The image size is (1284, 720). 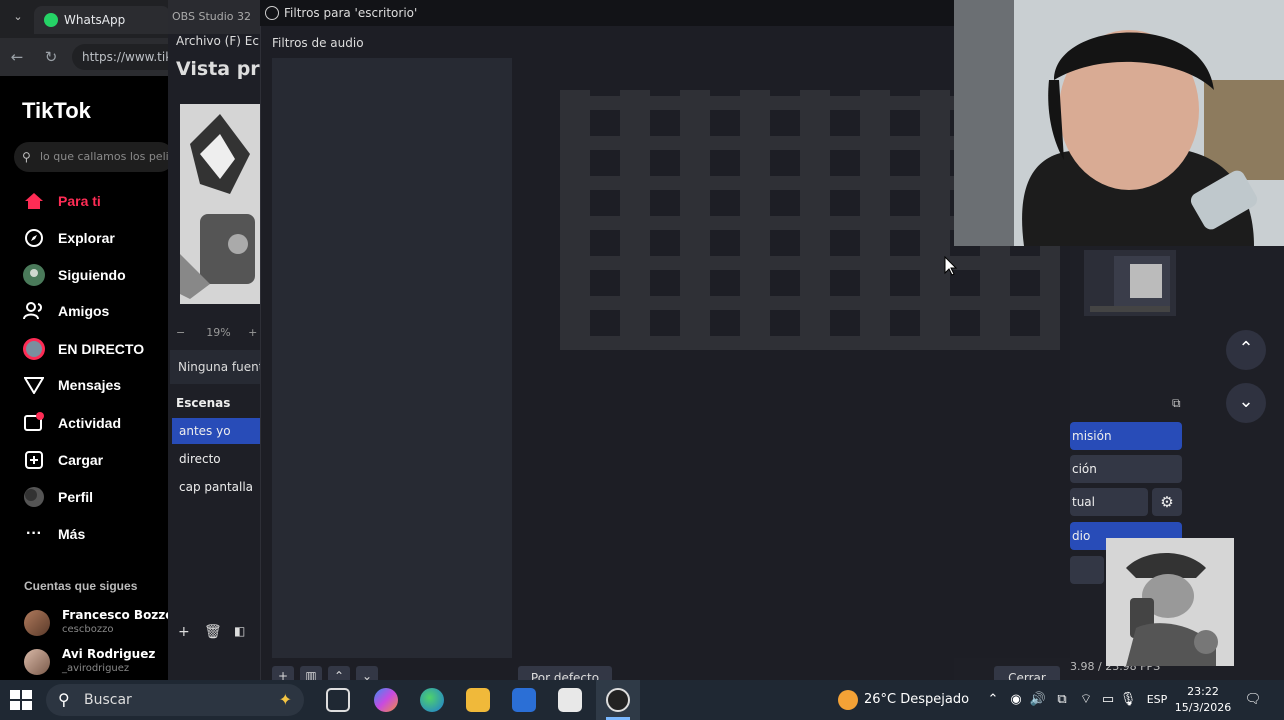 What do you see at coordinates (175, 700) in the screenshot?
I see `taskbar-search-box: ⚲ Buscar ✦` at bounding box center [175, 700].